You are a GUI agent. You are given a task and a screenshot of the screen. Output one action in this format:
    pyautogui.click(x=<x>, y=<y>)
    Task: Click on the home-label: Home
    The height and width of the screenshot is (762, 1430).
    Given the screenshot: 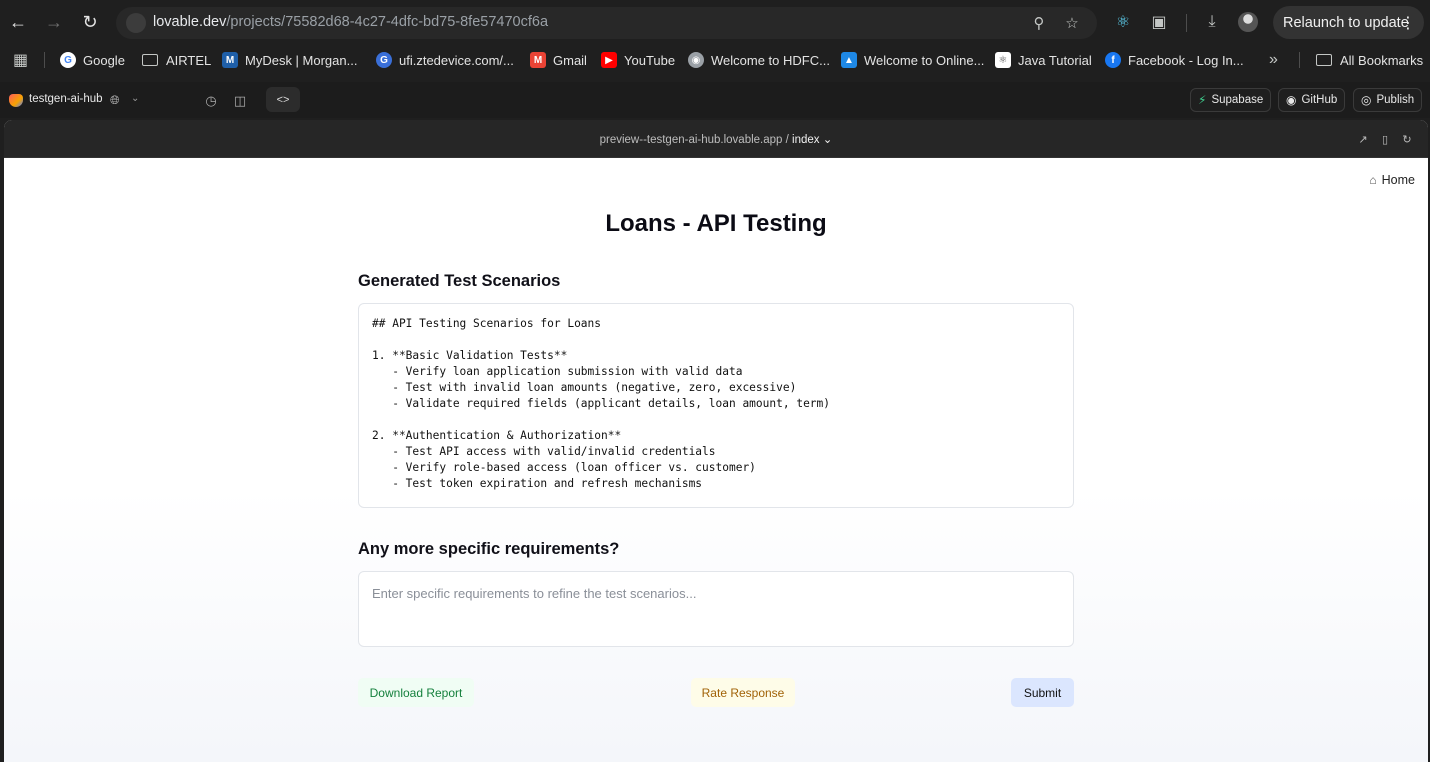 What is the action you would take?
    pyautogui.click(x=1398, y=180)
    